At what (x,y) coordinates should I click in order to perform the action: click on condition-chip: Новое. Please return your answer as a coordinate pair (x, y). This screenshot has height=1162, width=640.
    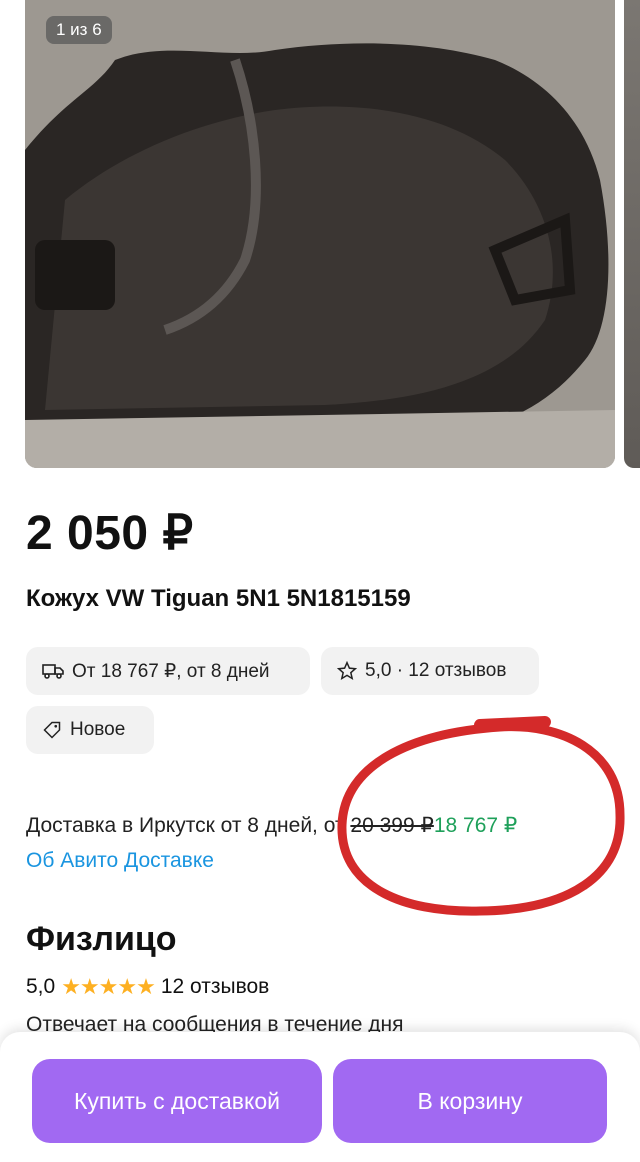
    Looking at the image, I should click on (90, 730).